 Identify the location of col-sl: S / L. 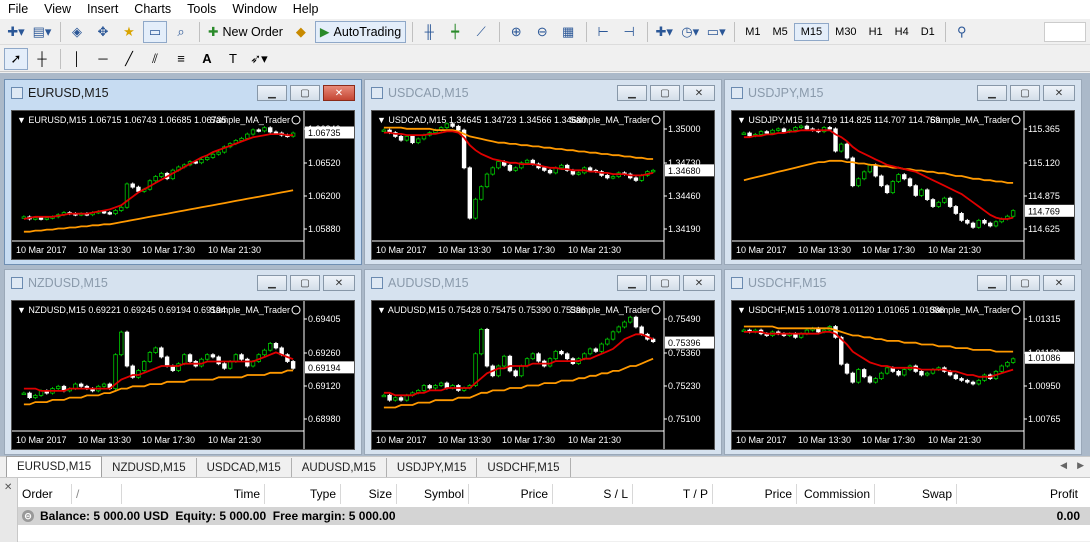
(593, 494).